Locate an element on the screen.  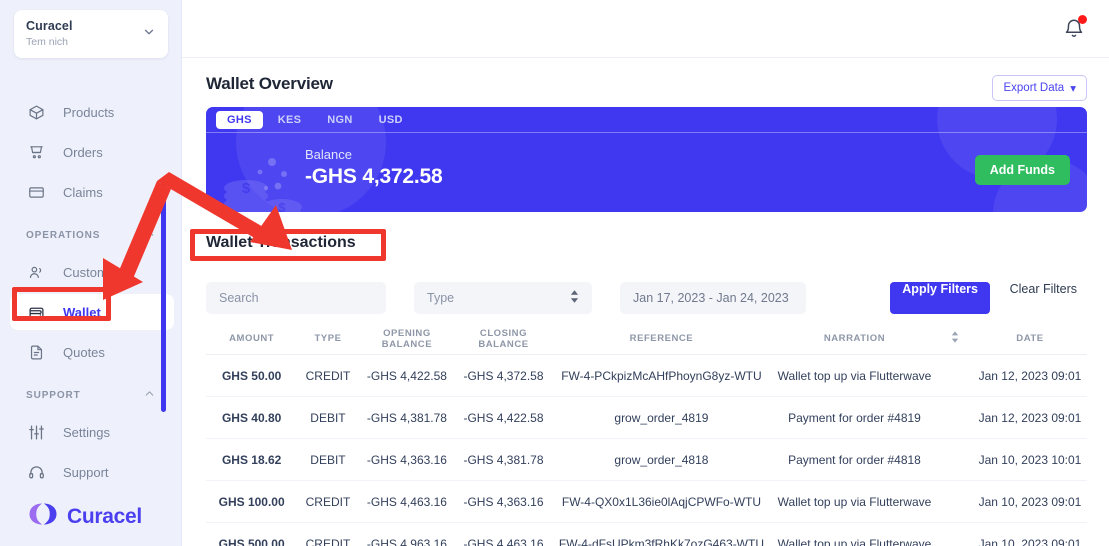
currency-tab-ghs: GHS is located at coordinates (239, 119).